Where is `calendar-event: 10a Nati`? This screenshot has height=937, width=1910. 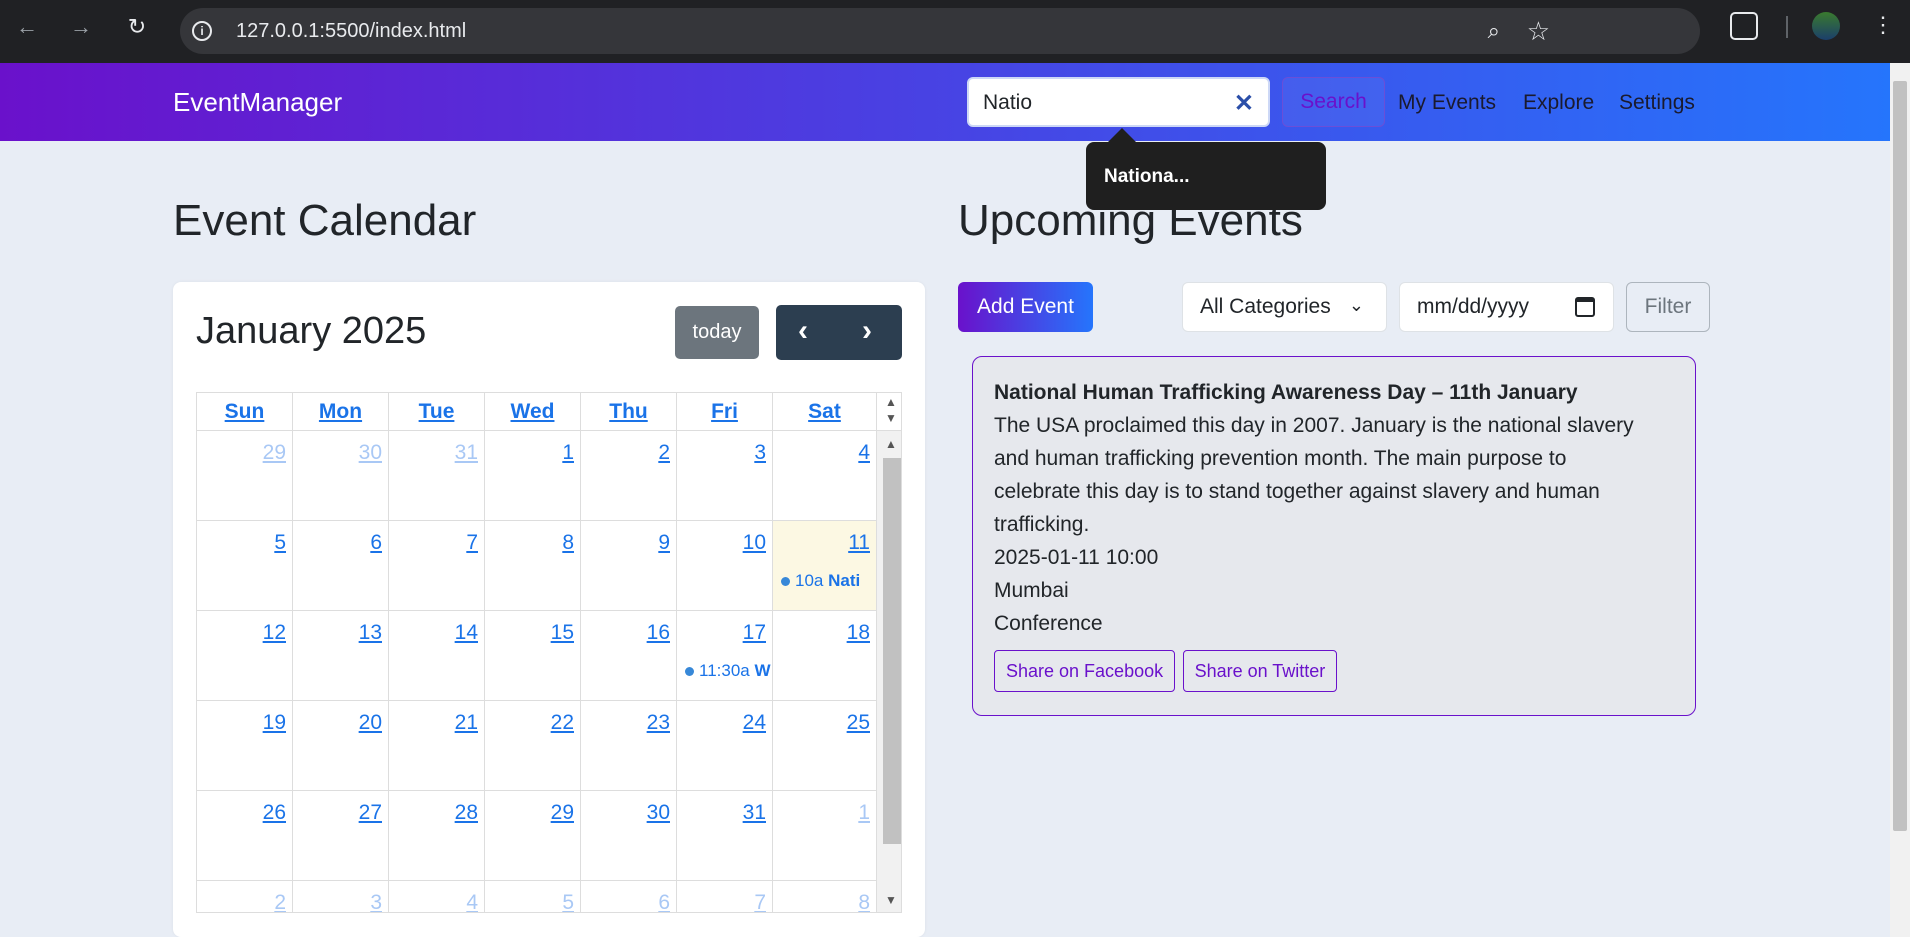
calendar-event: 10a Nati is located at coordinates (824, 581).